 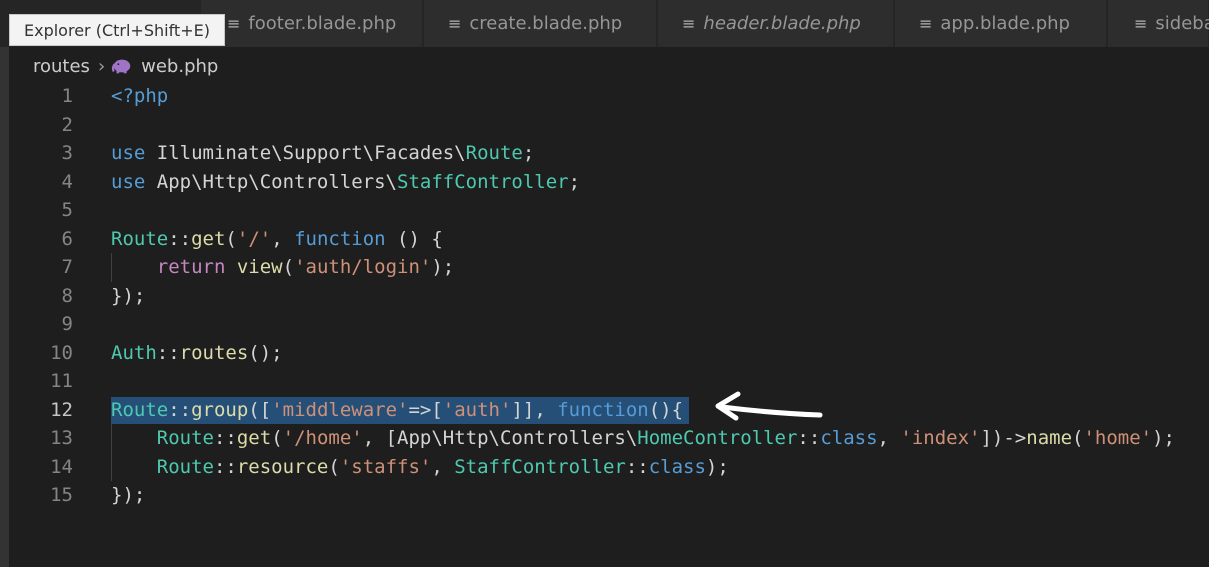 What do you see at coordinates (67, 324) in the screenshot?
I see `line-number: 9` at bounding box center [67, 324].